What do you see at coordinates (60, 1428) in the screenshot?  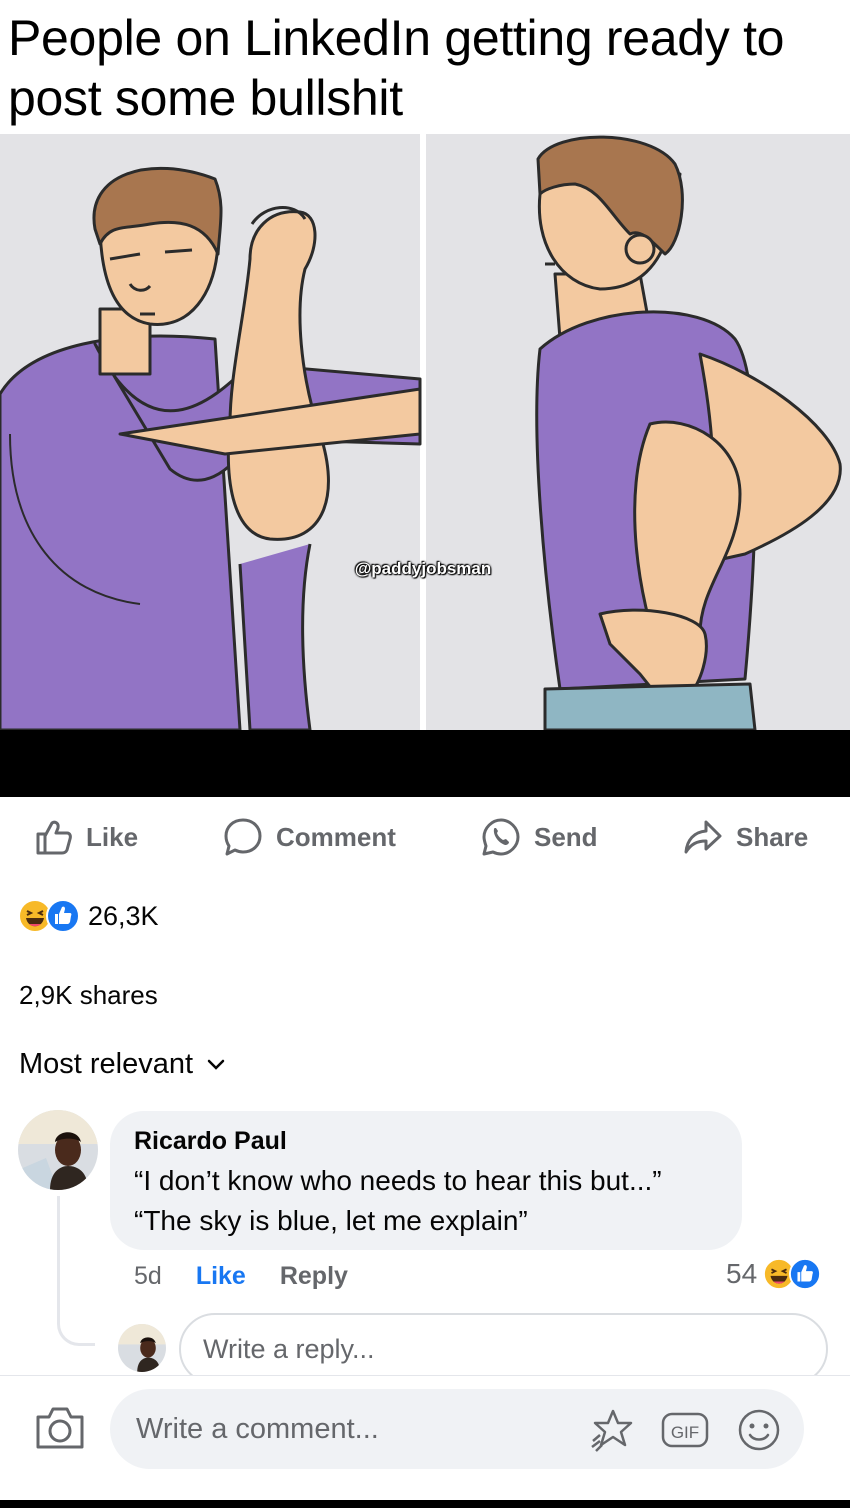 I see `camera-icon` at bounding box center [60, 1428].